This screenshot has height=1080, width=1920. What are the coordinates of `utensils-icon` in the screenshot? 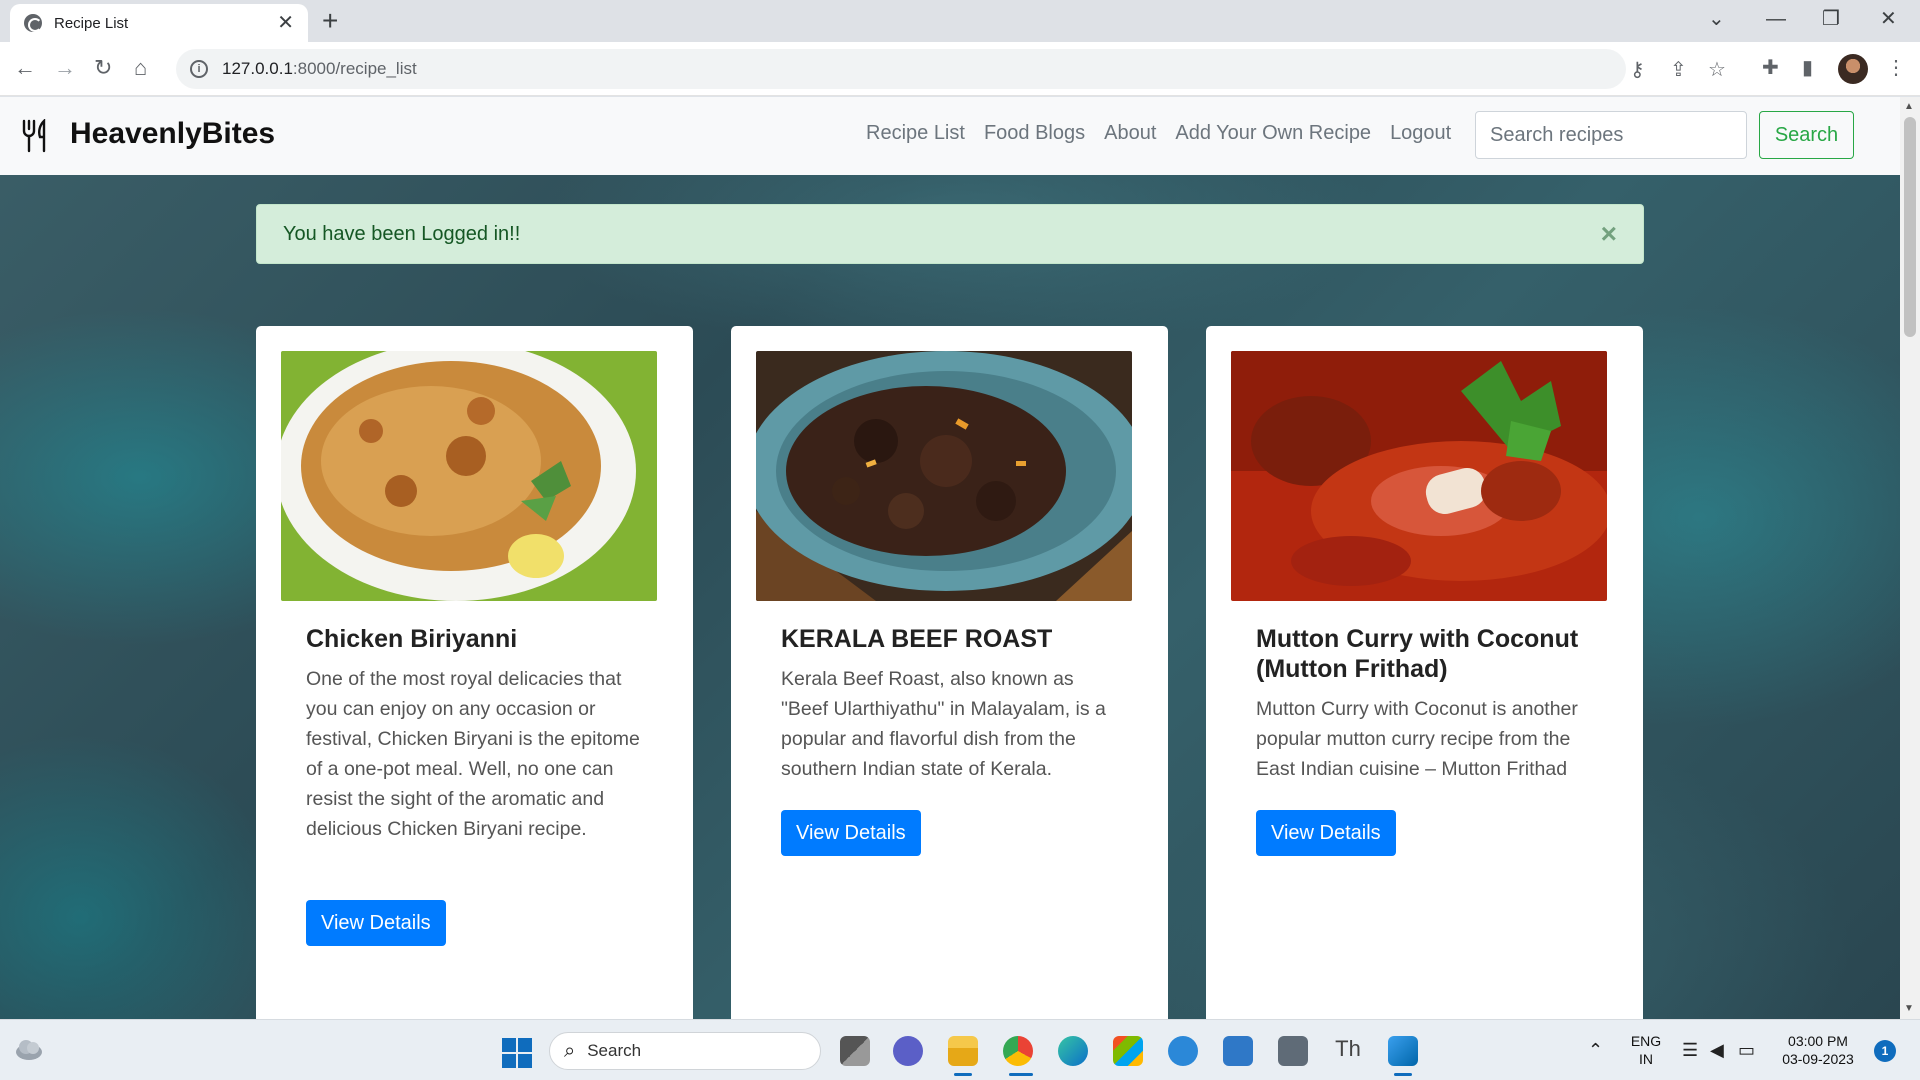 It's located at (34, 136).